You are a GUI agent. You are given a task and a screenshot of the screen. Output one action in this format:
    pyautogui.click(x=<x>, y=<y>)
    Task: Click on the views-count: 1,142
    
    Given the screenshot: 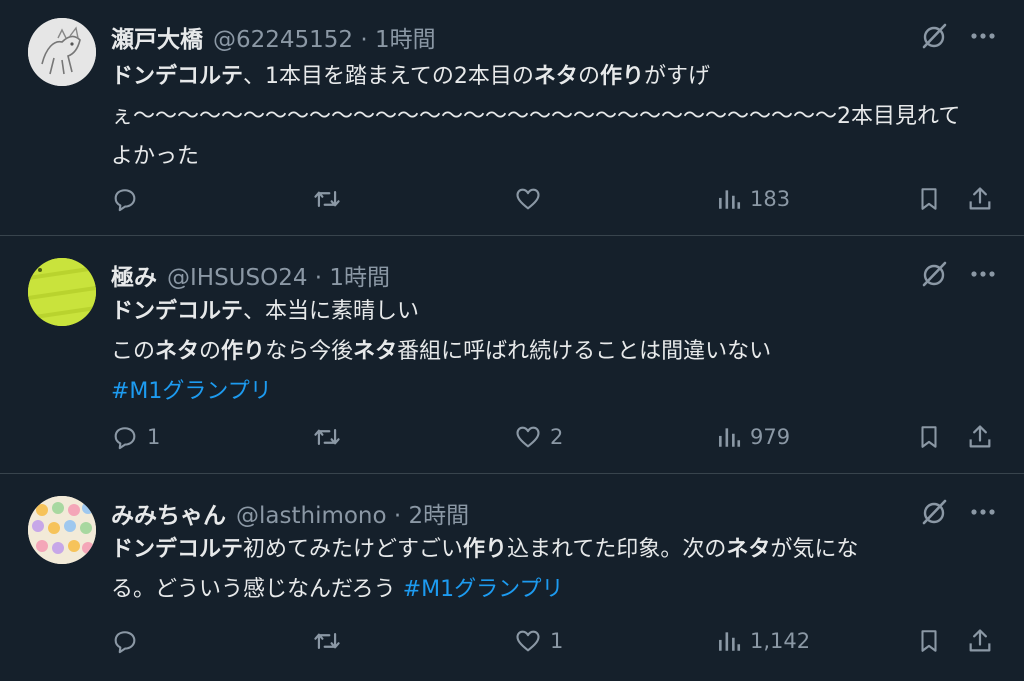 What is the action you would take?
    pyautogui.click(x=780, y=641)
    